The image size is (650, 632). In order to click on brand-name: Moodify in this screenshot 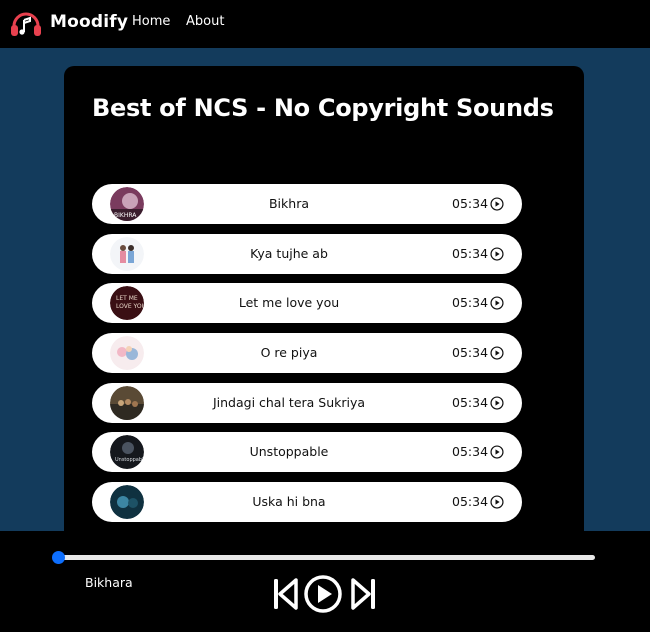, I will do `click(89, 22)`.